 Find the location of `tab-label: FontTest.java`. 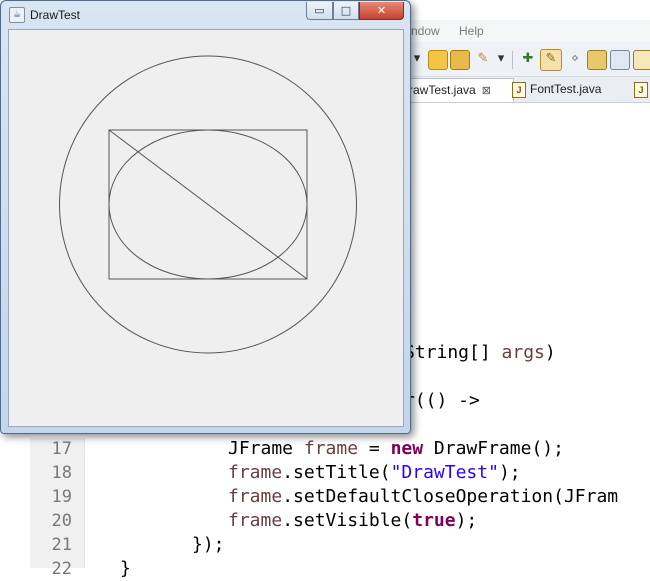

tab-label: FontTest.java is located at coordinates (566, 89).